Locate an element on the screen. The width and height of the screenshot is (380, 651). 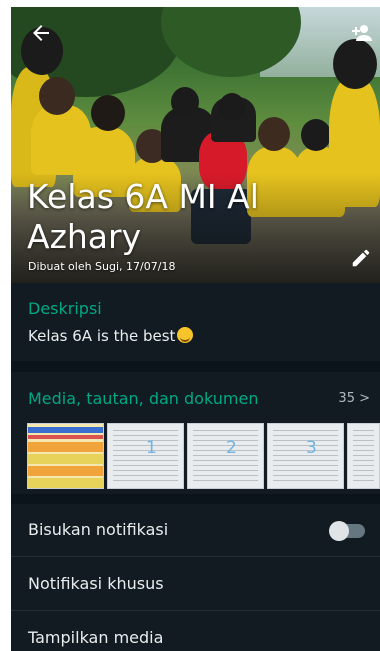
description-text: Kelas 6A is the best is located at coordinates (111, 336).